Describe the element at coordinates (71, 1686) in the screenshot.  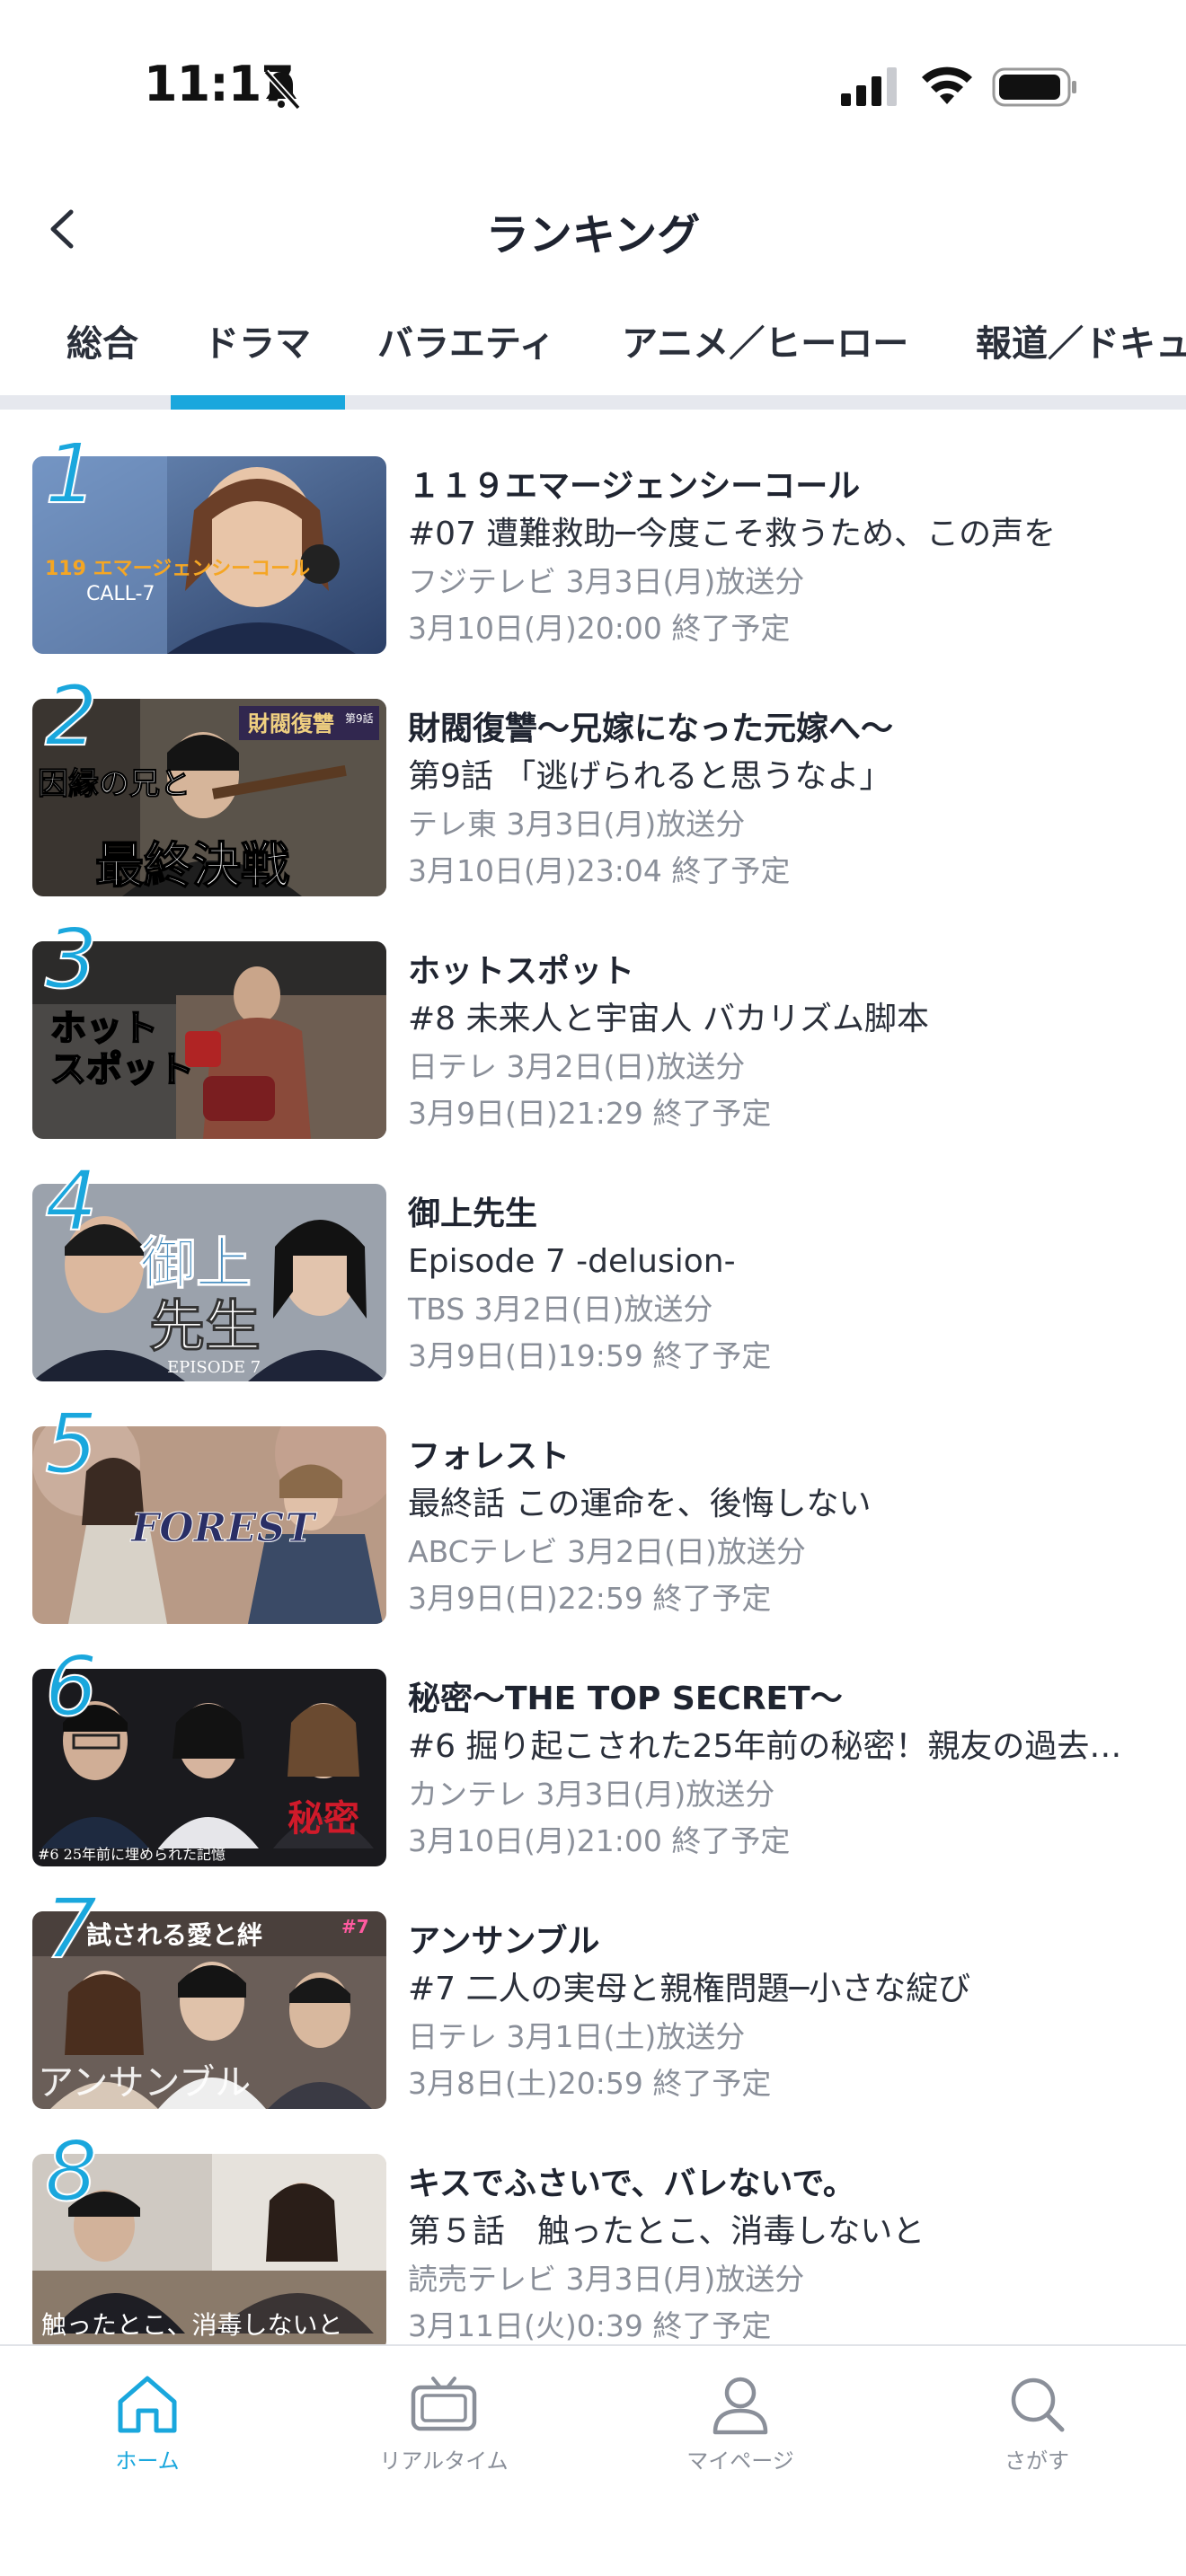
I see `rank-number: 6` at that location.